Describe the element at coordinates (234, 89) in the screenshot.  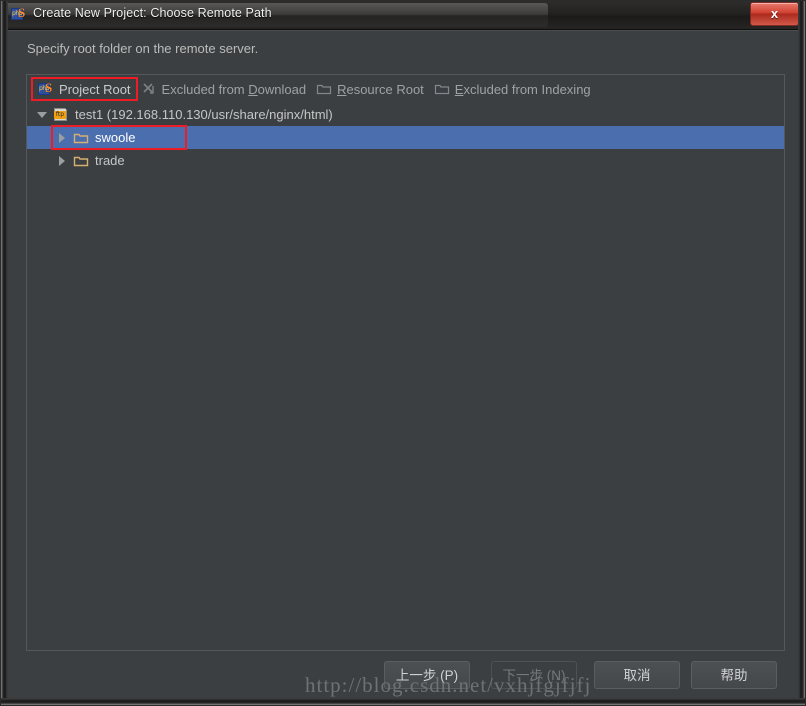
I see `legend-excluded-from-download-label: Excluded from Download` at that location.